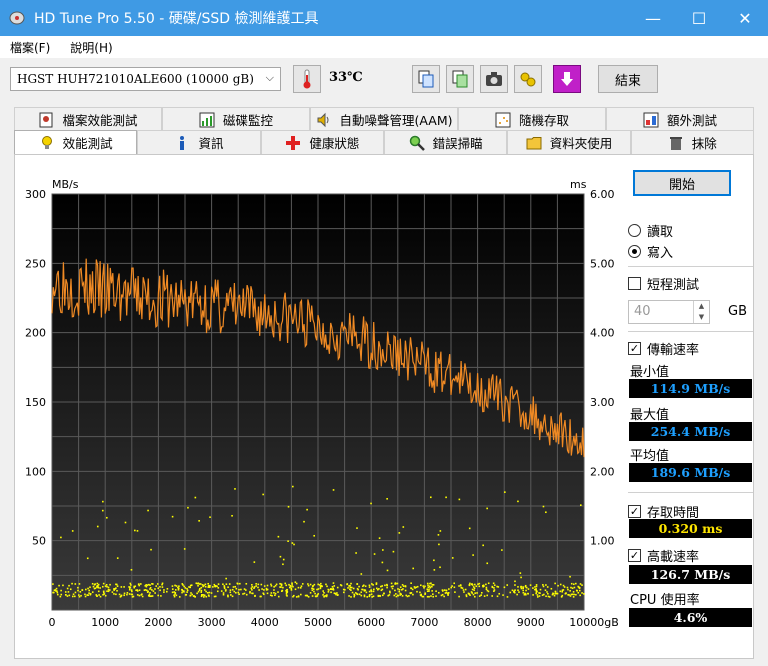 This screenshot has height=666, width=768. I want to click on tab-file-benchmark: 檔案效能測試, so click(88, 119).